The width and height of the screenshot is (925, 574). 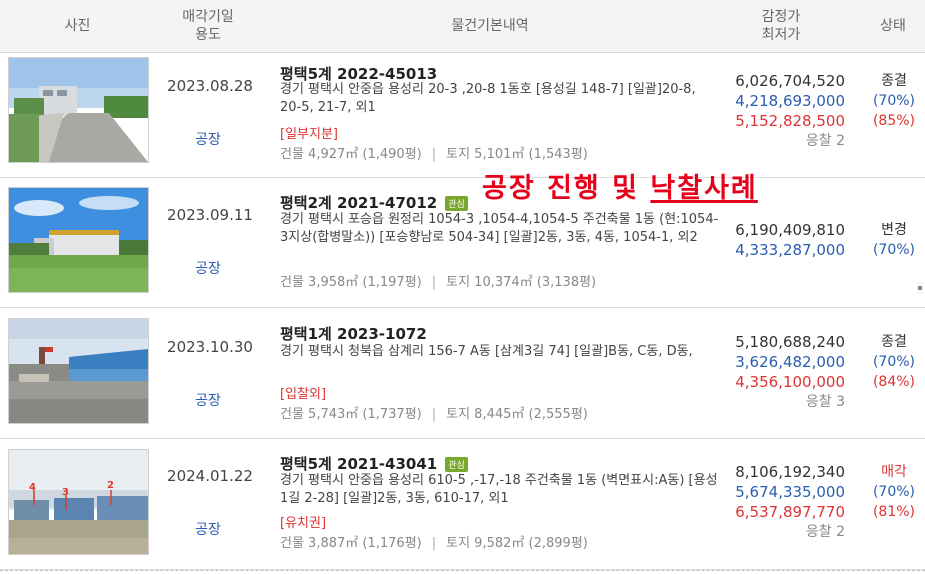 What do you see at coordinates (32, 487) in the screenshot?
I see `photo-marker-4: 4` at bounding box center [32, 487].